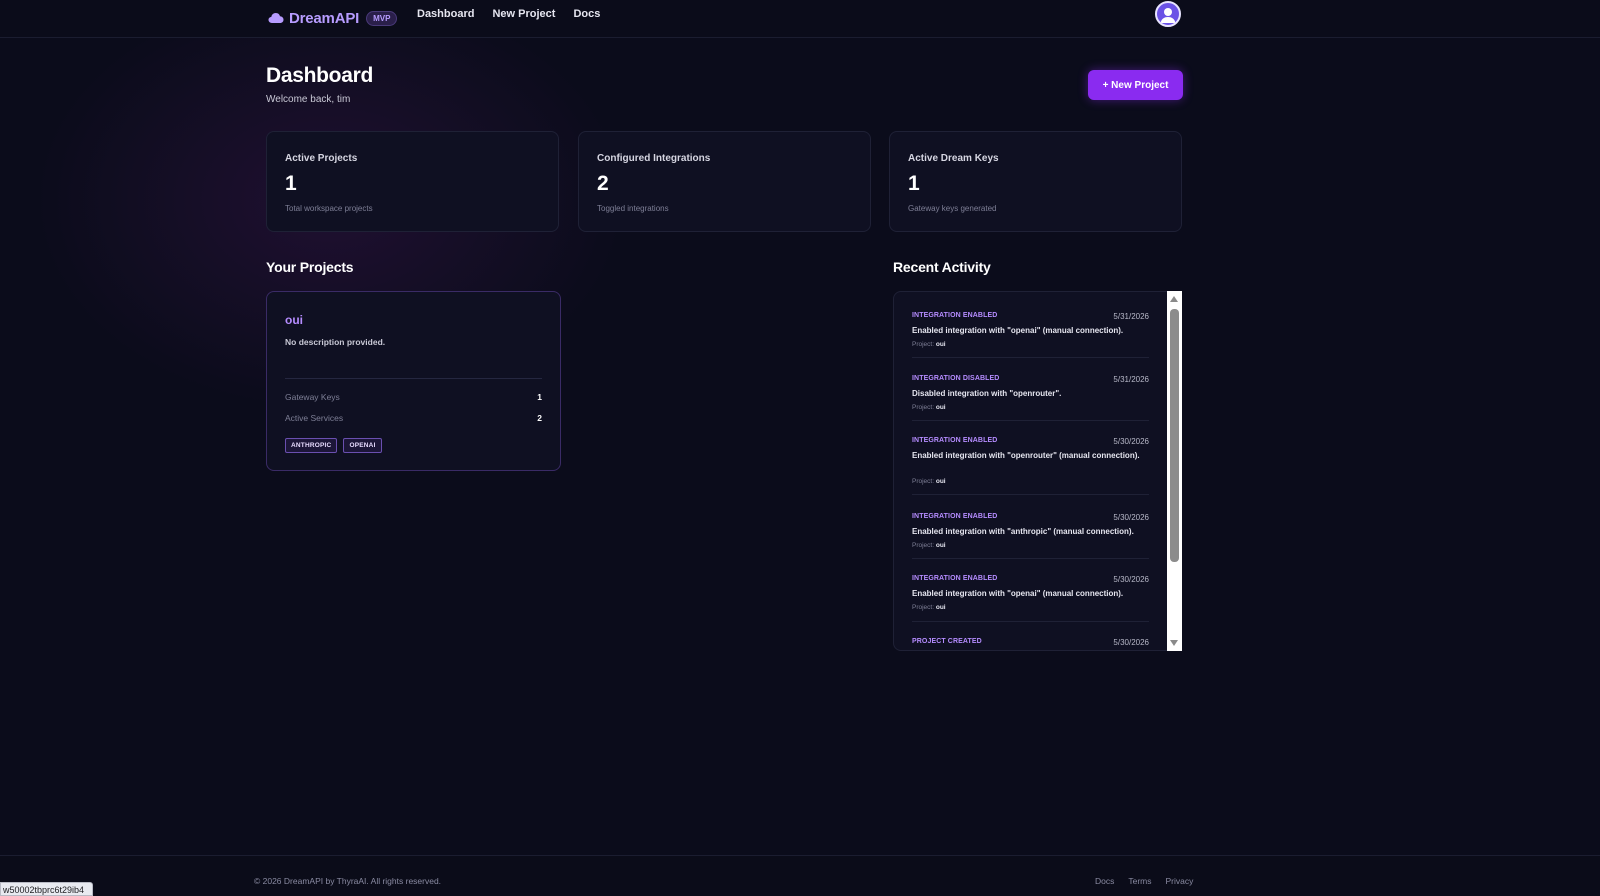  I want to click on scroll-up-arrow-icon, so click(1174, 299).